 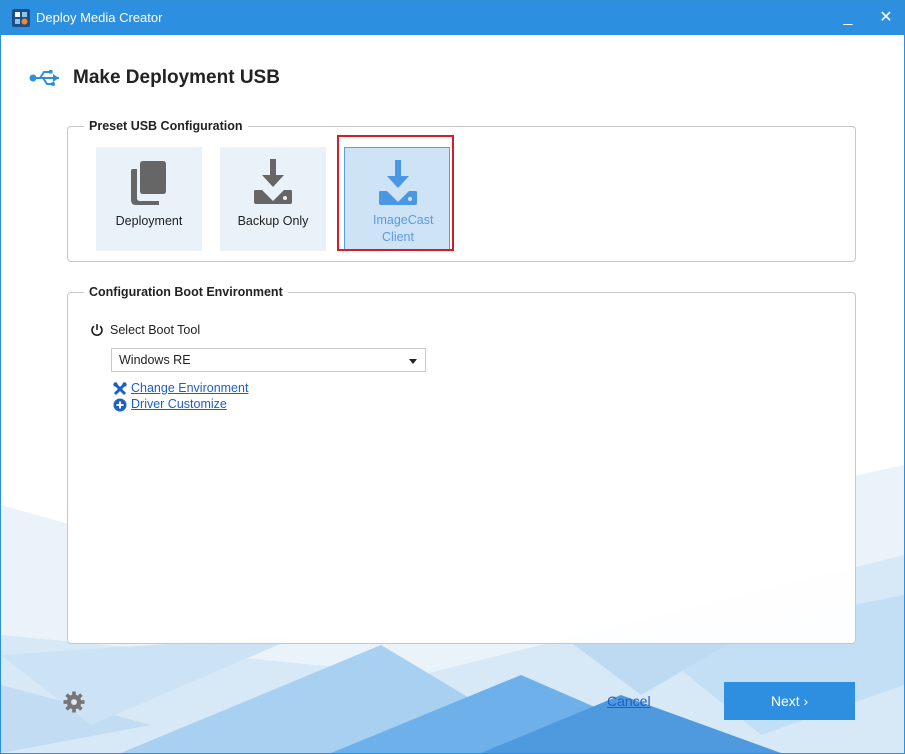 I want to click on preset-group-legend: Preset USB Configuration, so click(x=166, y=126).